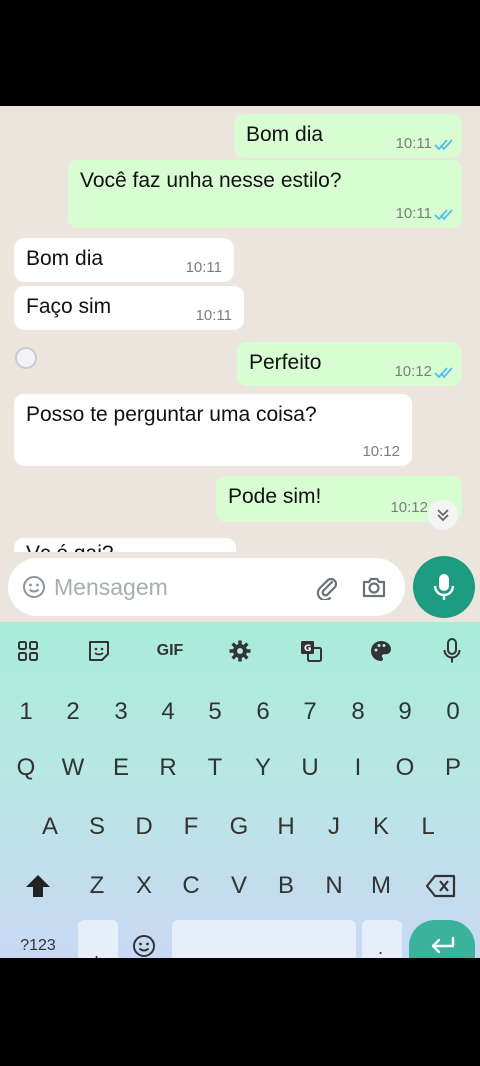 The height and width of the screenshot is (1066, 480). What do you see at coordinates (26, 358) in the screenshot?
I see `select-message-checkbox` at bounding box center [26, 358].